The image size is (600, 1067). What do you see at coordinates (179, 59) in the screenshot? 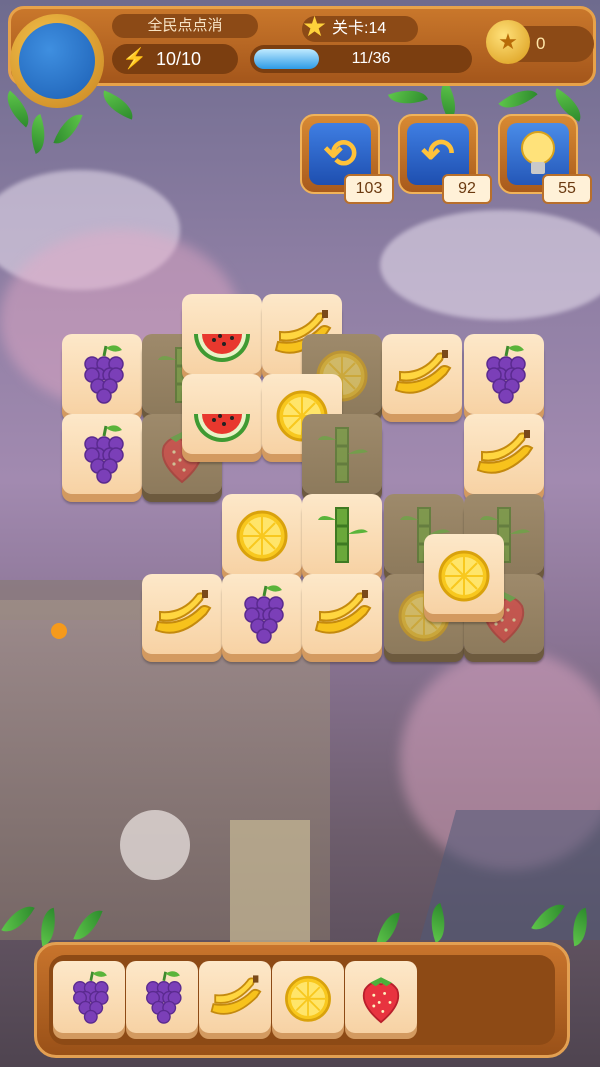
I see `energy-value: 10/10` at bounding box center [179, 59].